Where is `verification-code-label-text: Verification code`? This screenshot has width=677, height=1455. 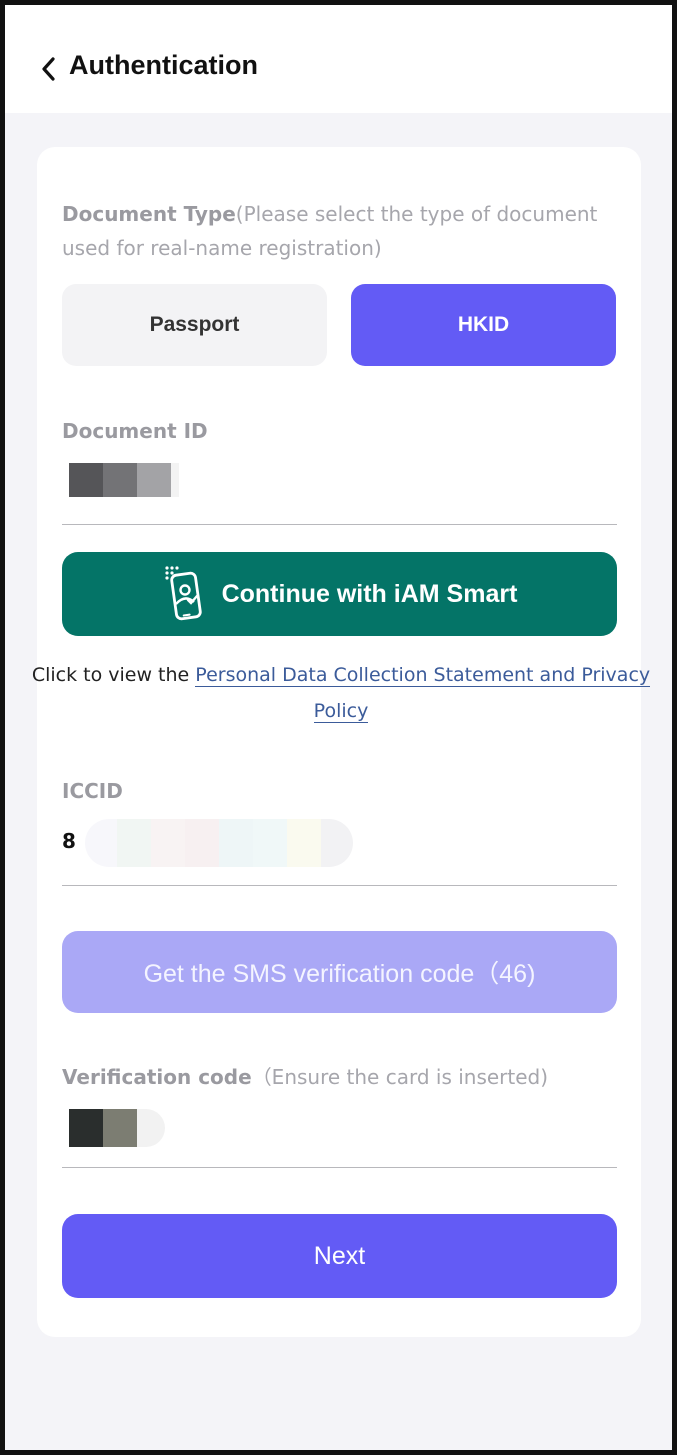 verification-code-label-text: Verification code is located at coordinates (157, 1077).